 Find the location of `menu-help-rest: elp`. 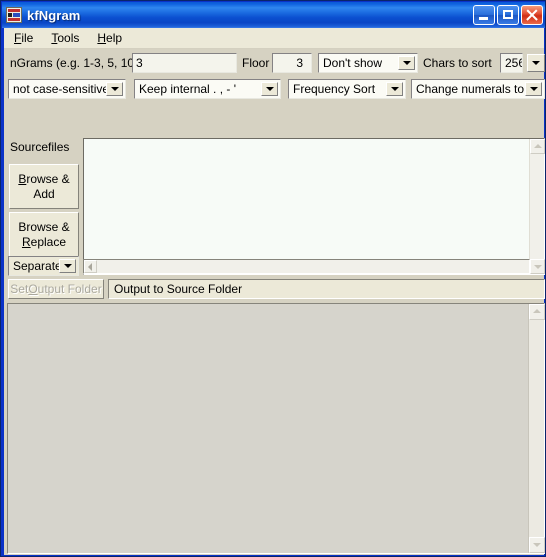

menu-help-rest: elp is located at coordinates (114, 38).